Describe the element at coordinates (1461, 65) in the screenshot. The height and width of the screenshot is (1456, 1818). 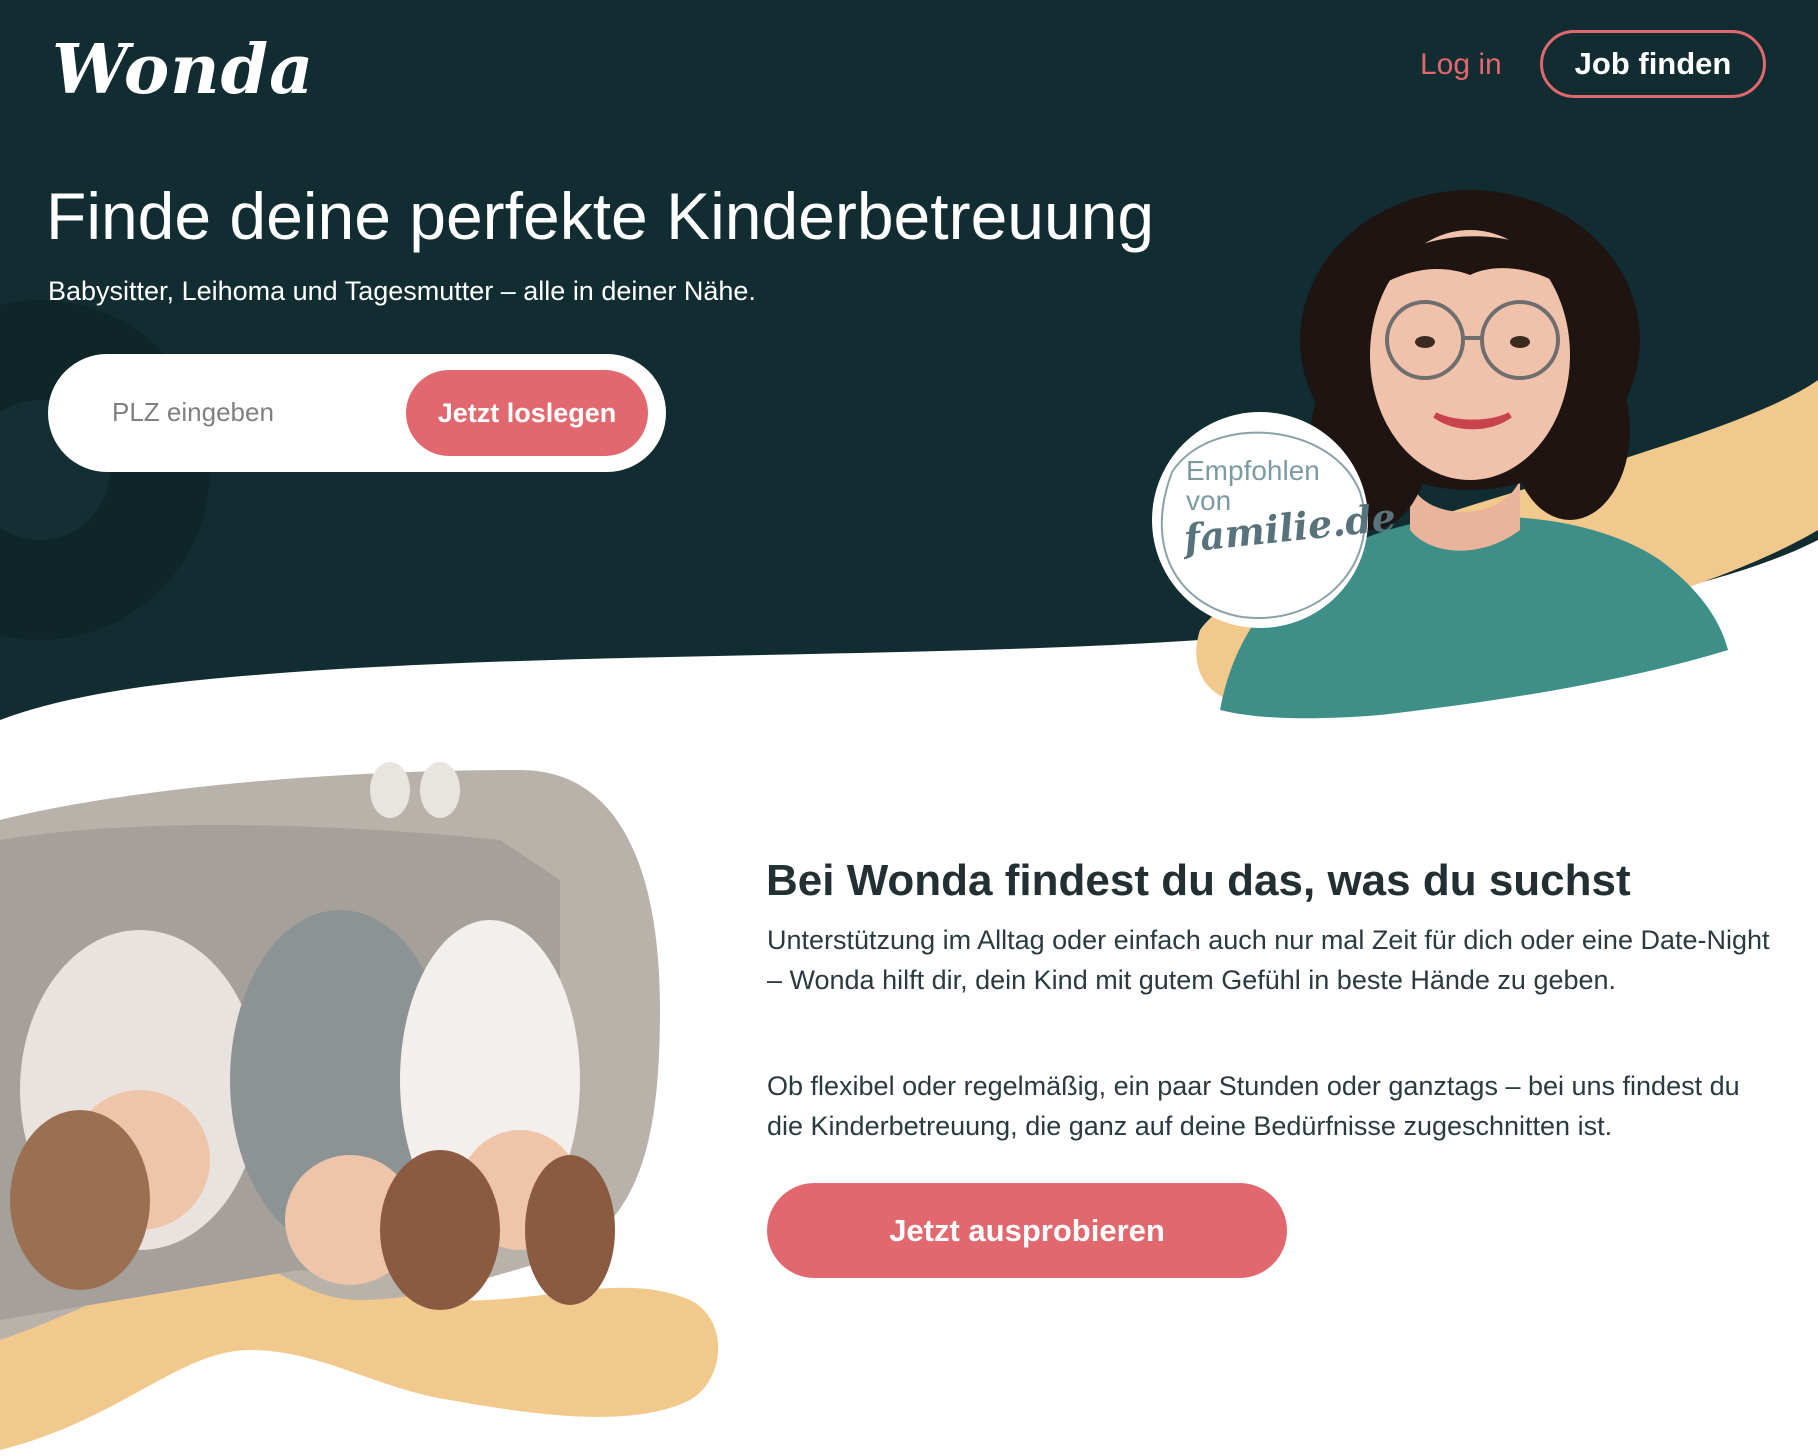
I see `login-link: Log in` at that location.